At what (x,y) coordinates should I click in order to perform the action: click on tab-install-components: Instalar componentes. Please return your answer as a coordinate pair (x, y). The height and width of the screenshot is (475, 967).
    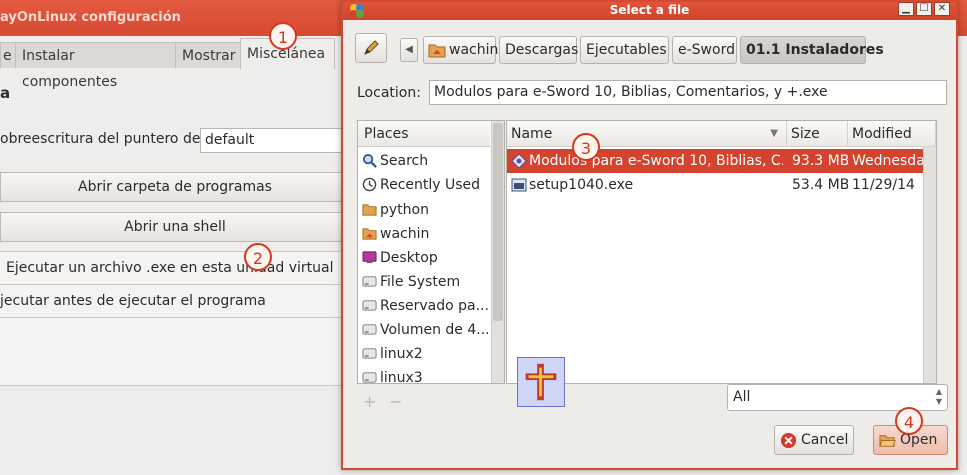
    Looking at the image, I should click on (95, 66).